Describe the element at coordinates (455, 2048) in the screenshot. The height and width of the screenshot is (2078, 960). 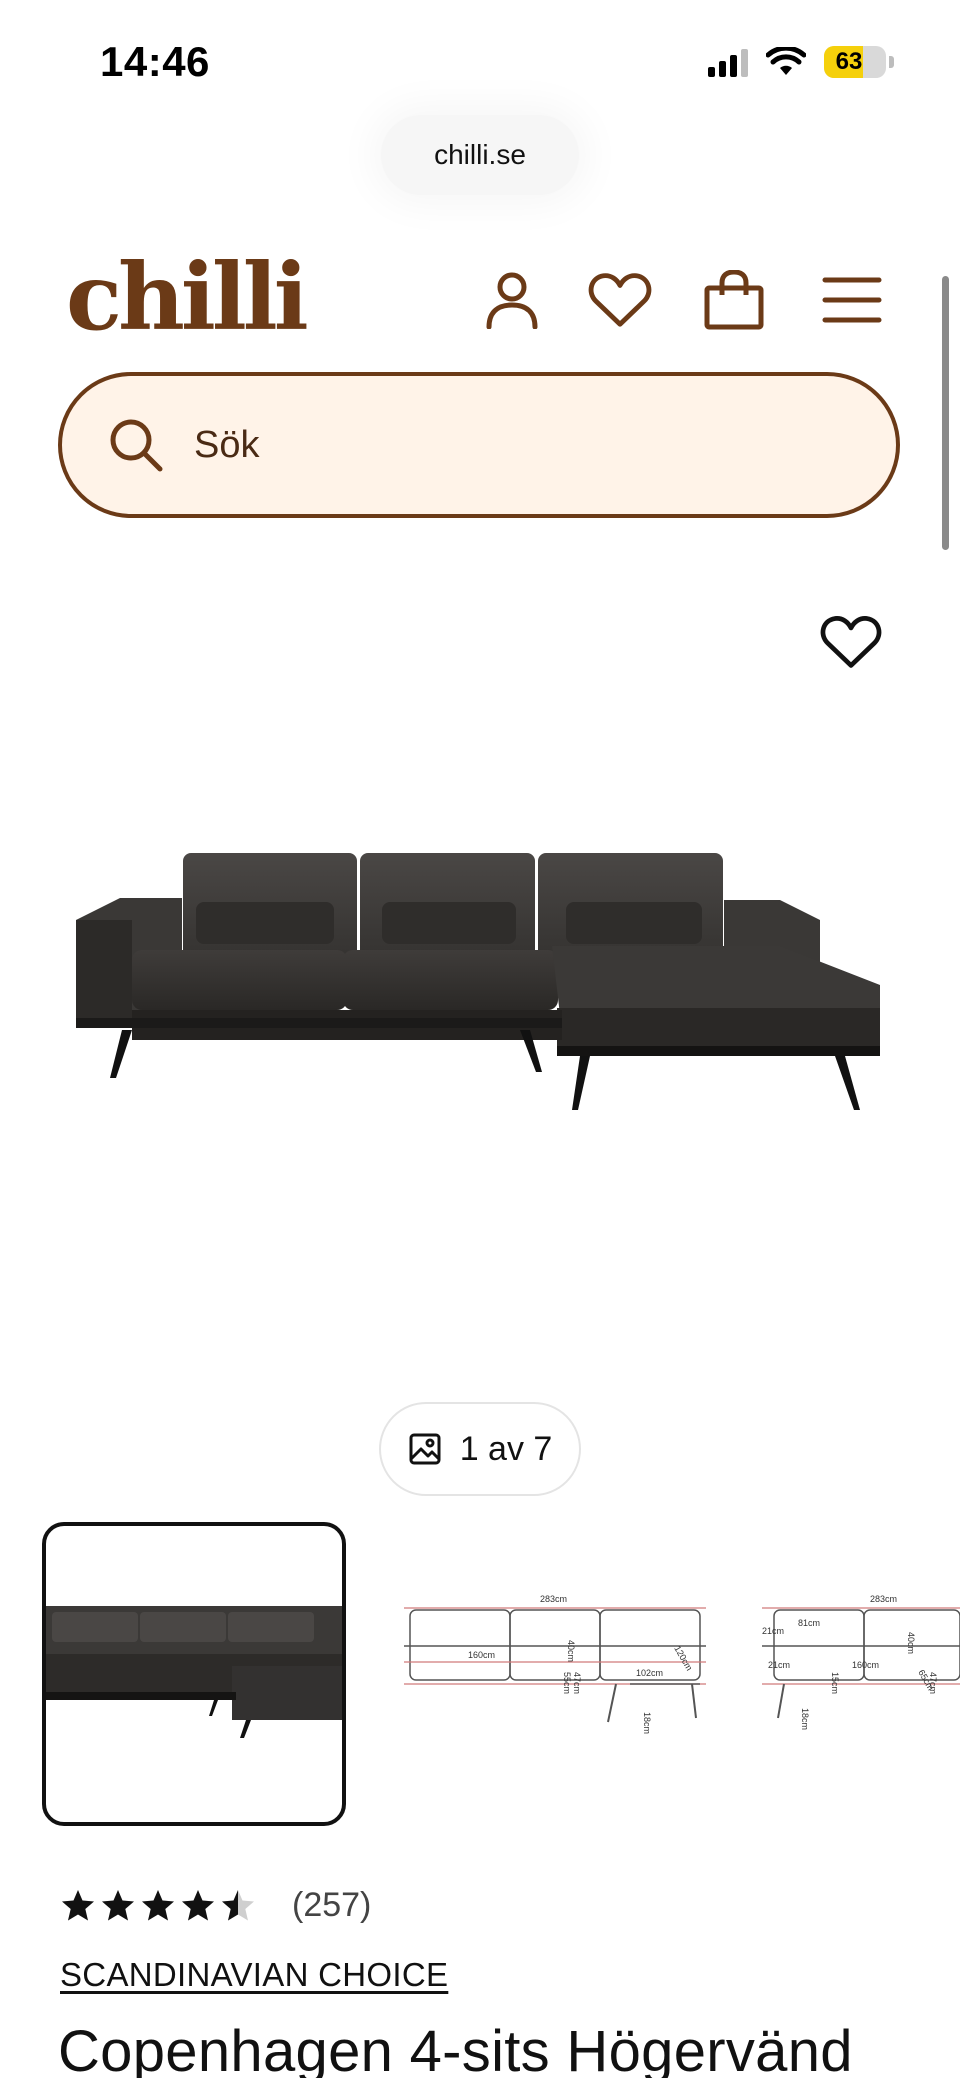
I see `product-title: Copenhagen 4-sits Högervänd` at that location.